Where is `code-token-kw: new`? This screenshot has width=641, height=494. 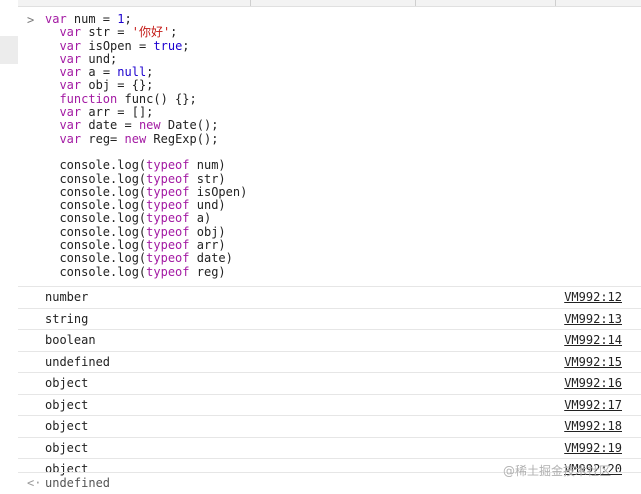 code-token-kw: new is located at coordinates (135, 138).